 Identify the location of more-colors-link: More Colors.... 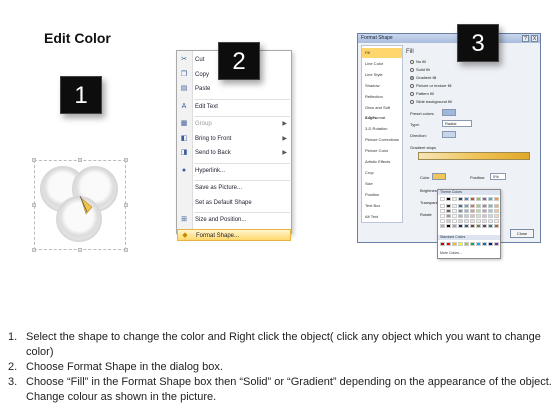
(451, 253).